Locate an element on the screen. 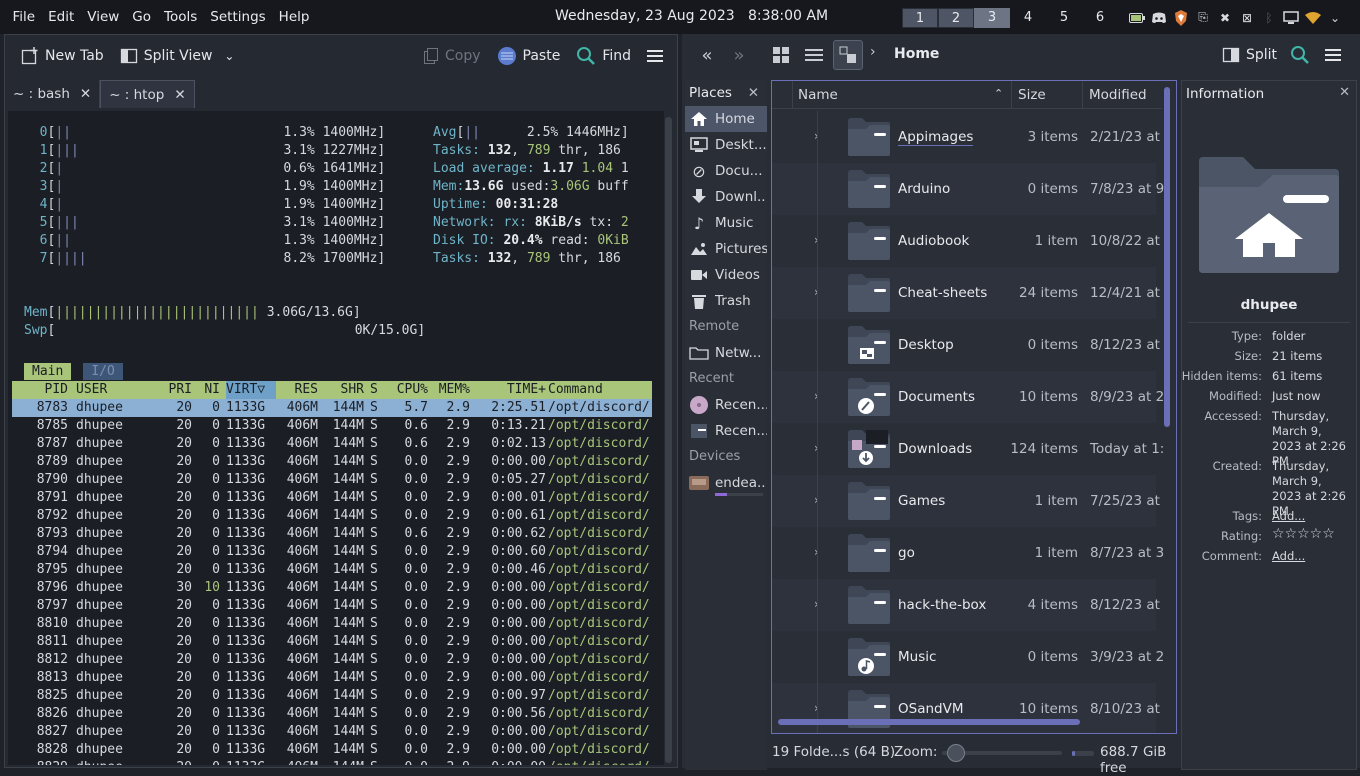 The height and width of the screenshot is (776, 1360). paperclip-icon: ⎘ is located at coordinates (1203, 17).